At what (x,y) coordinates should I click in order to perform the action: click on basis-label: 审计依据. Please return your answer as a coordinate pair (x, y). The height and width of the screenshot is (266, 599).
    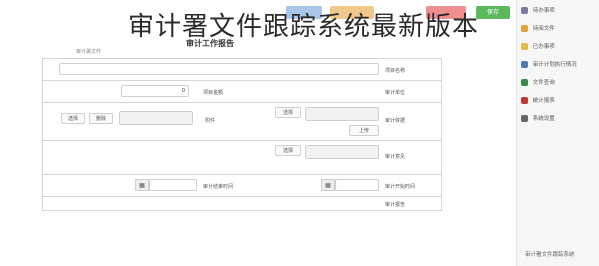
    Looking at the image, I should click on (395, 121).